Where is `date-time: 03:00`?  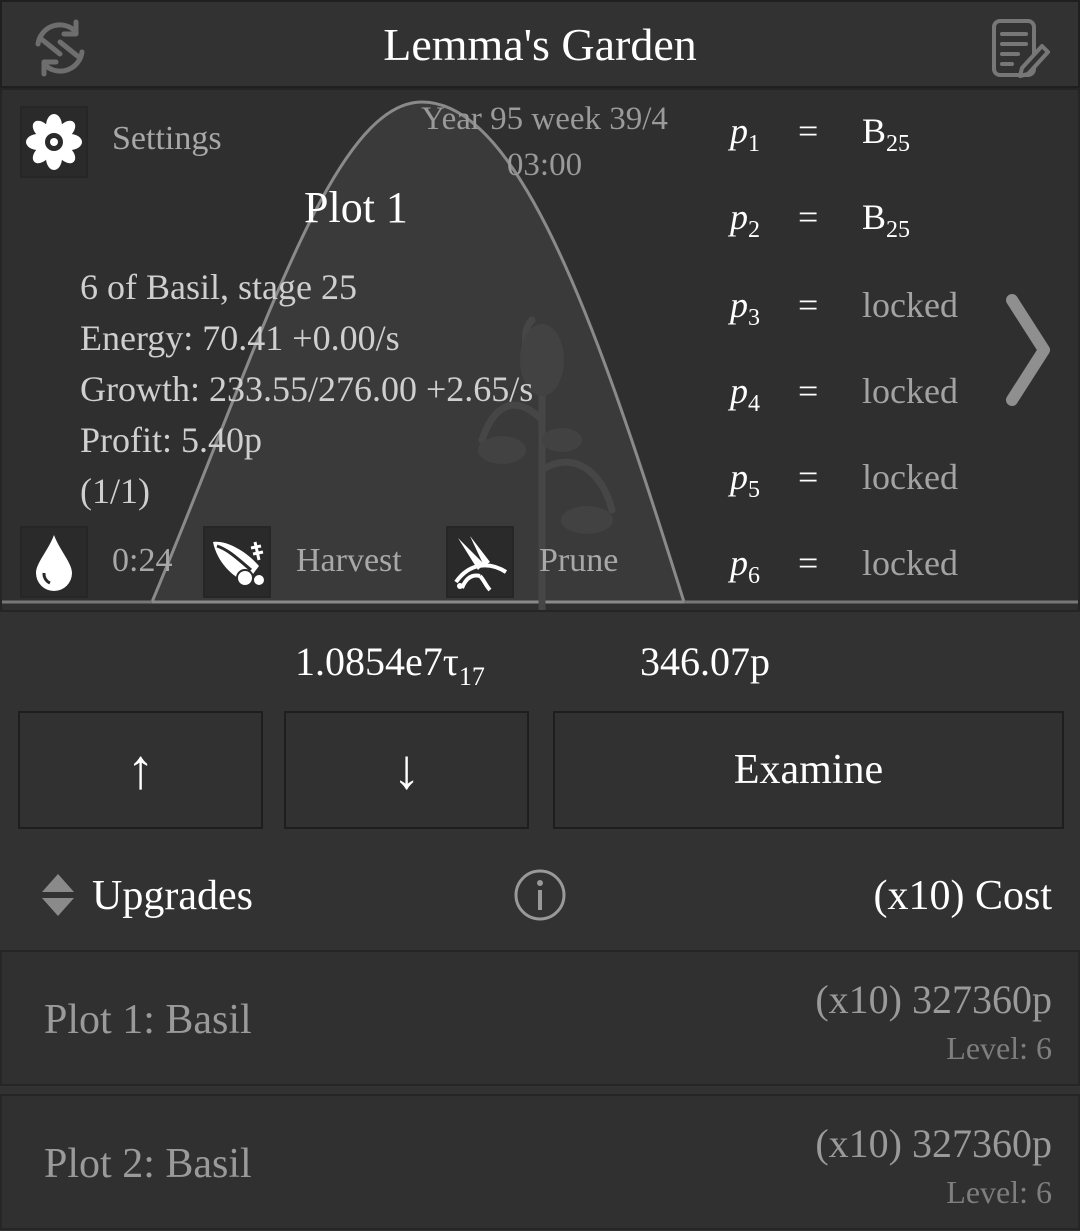 date-time: 03:00 is located at coordinates (544, 165).